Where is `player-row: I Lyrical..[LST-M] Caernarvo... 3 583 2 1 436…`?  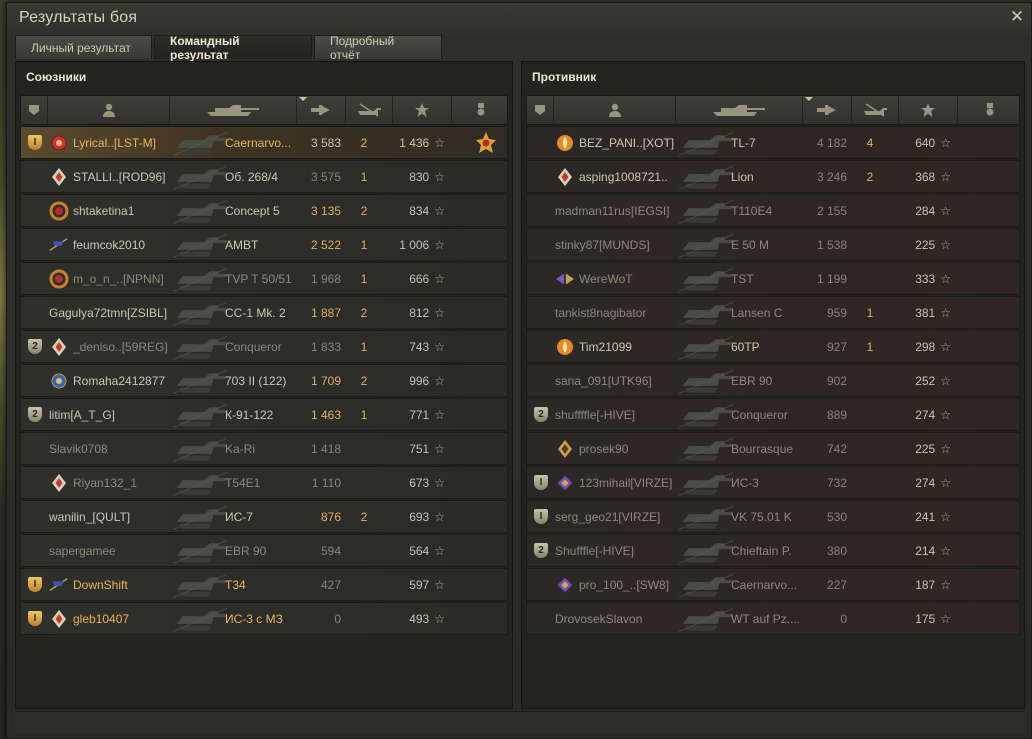
player-row: I Lyrical..[LST-M] Caernarvo... 3 583 2 1 436… is located at coordinates (264, 142).